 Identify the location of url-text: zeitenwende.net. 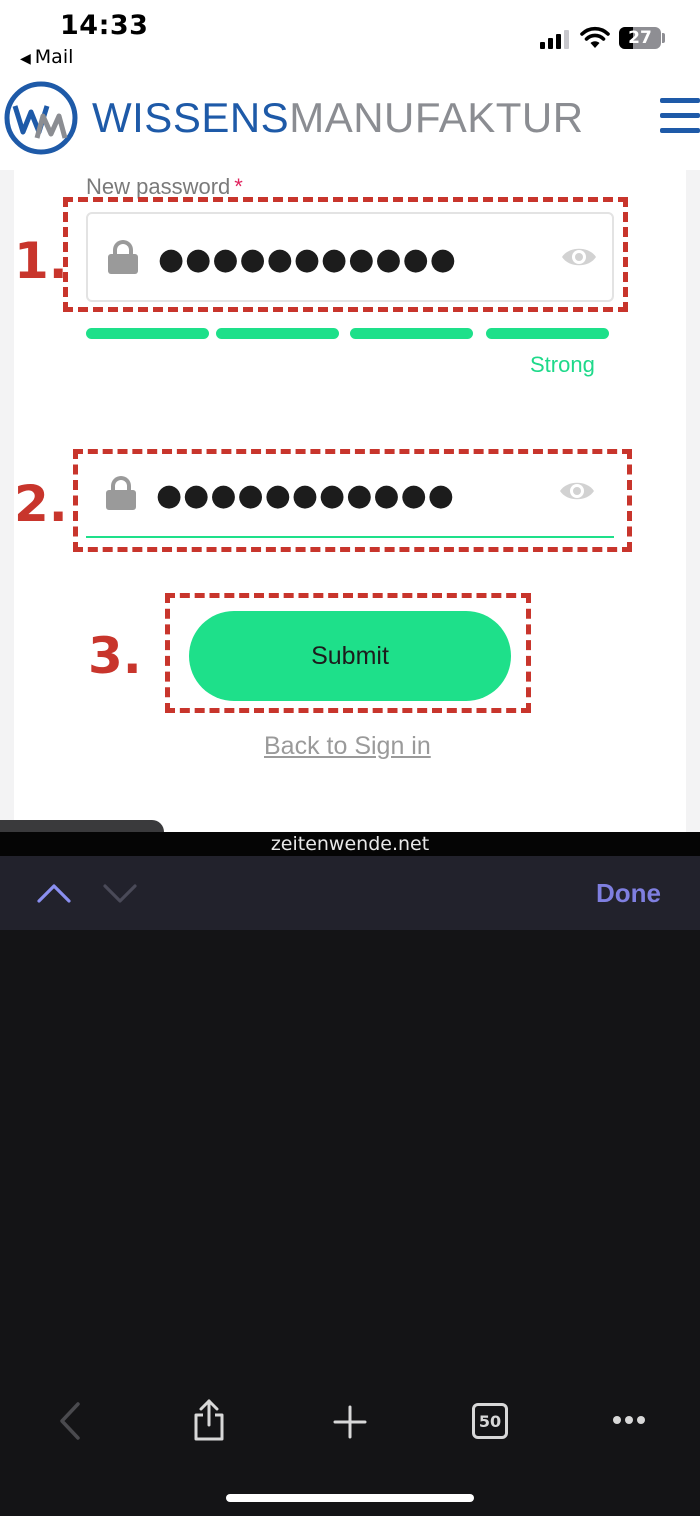
(350, 844).